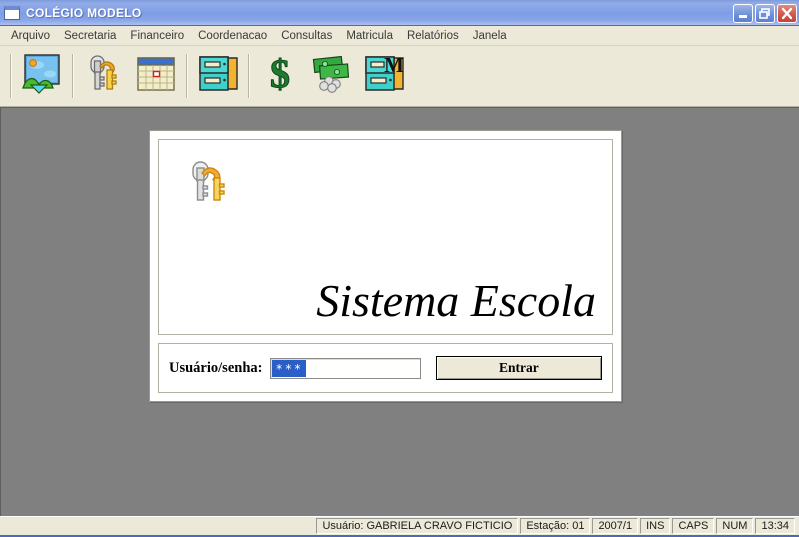 The image size is (799, 537). I want to click on brand-title: Sistema Escola, so click(456, 300).